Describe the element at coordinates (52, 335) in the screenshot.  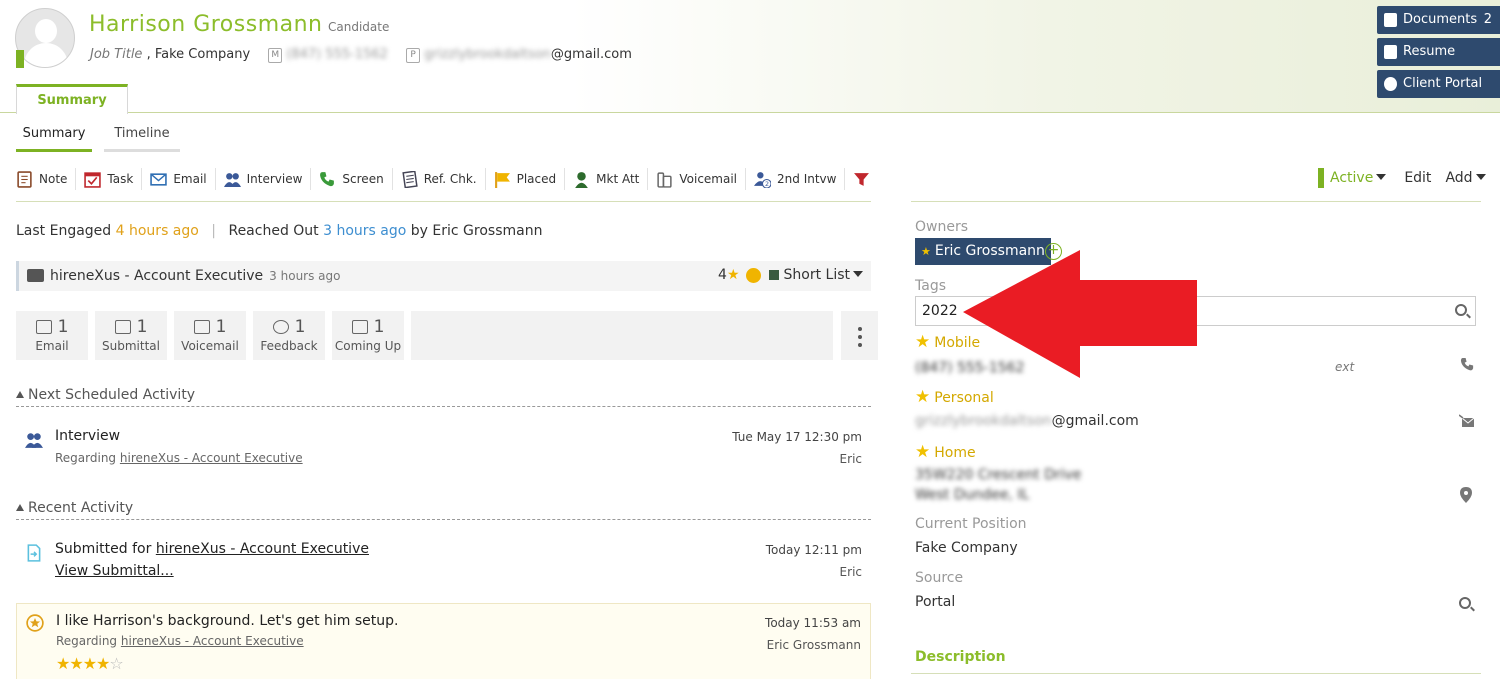
I see `stat-email: 1 Email` at that location.